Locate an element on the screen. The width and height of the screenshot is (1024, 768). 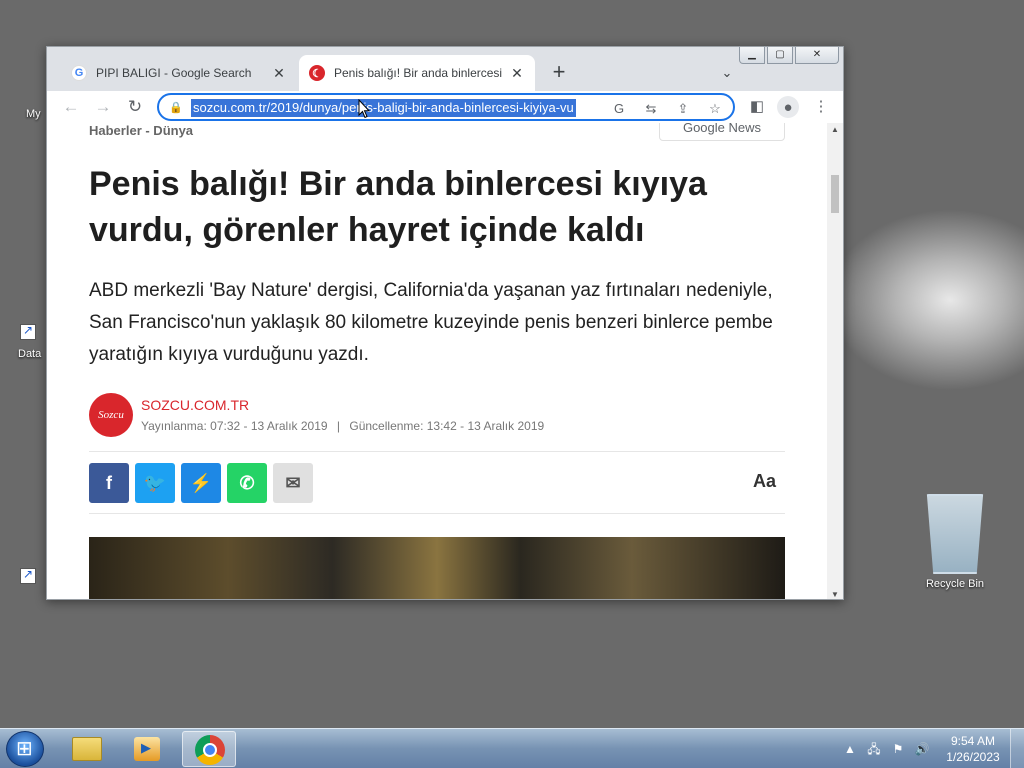
taskbar-chrome-button is located at coordinates (209, 749).